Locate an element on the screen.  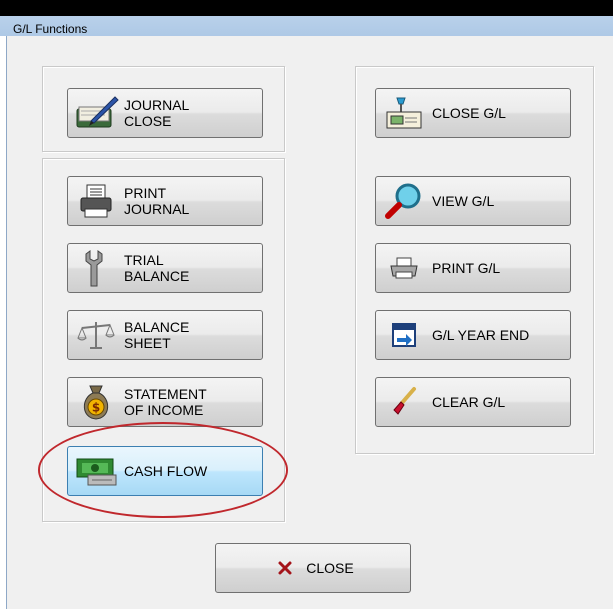
window-titlebar: G/L Functions is located at coordinates (306, 18).